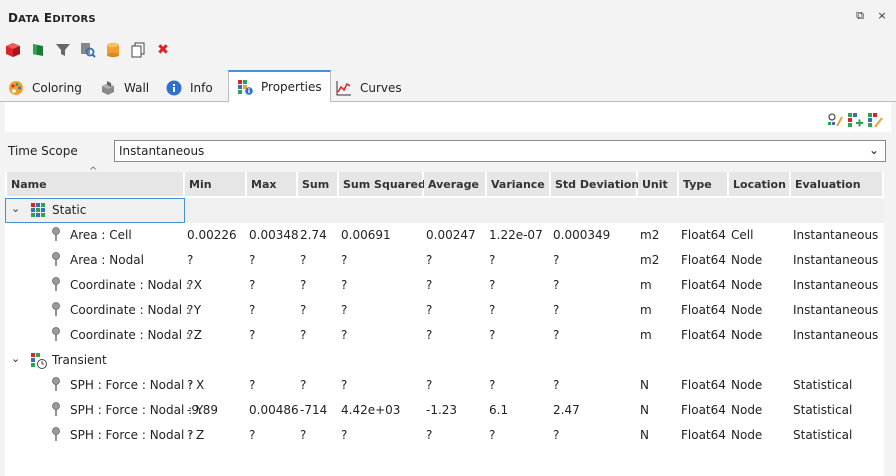 Image resolution: width=896 pixels, height=476 pixels. I want to click on cell-min: 0.00226, so click(212, 235).